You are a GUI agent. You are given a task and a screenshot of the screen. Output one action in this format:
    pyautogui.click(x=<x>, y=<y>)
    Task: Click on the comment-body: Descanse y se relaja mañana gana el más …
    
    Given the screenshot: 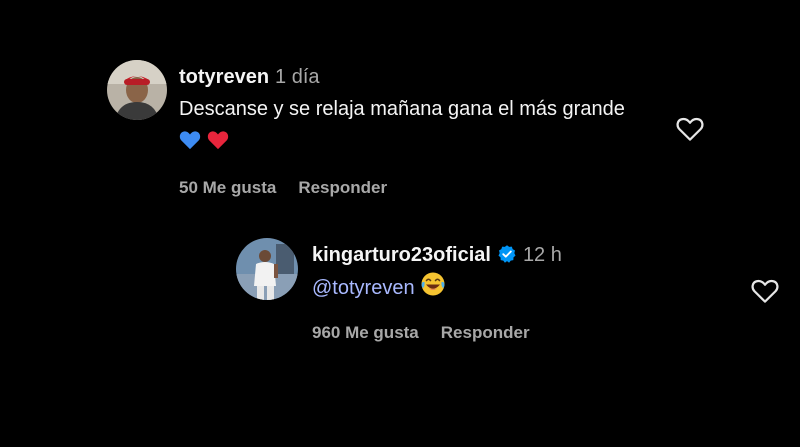 What is the action you would take?
    pyautogui.click(x=402, y=109)
    